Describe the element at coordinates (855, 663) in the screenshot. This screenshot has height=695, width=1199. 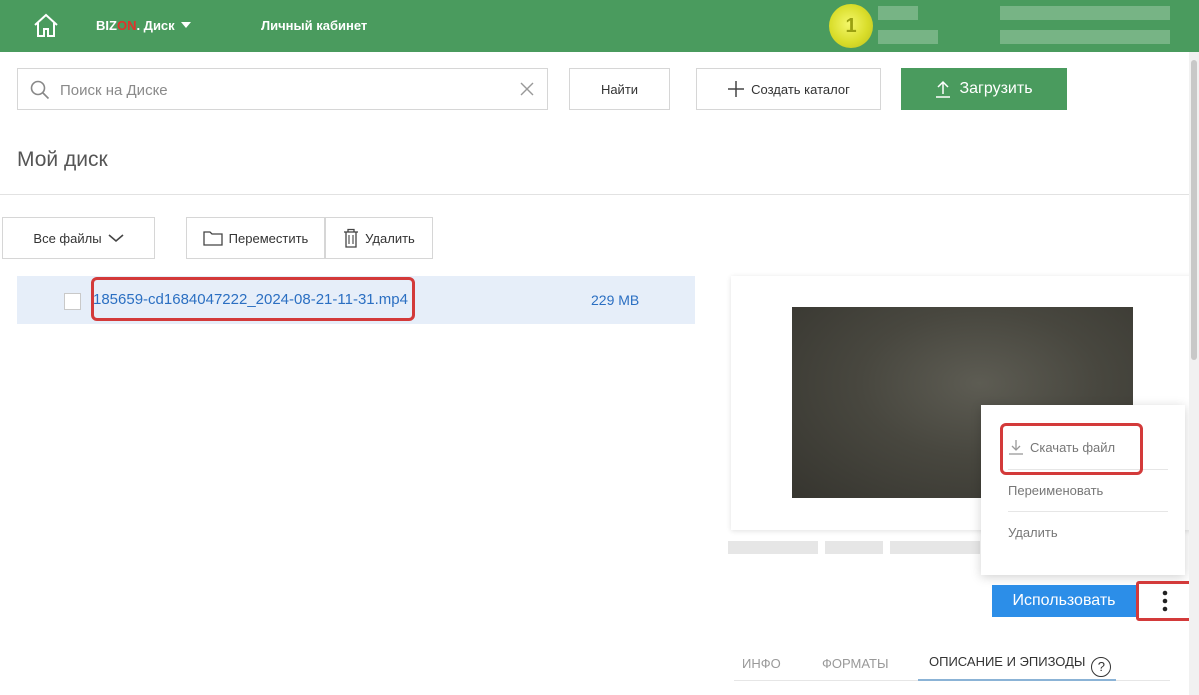
I see `tab-formats: ФОРМАТЫ` at that location.